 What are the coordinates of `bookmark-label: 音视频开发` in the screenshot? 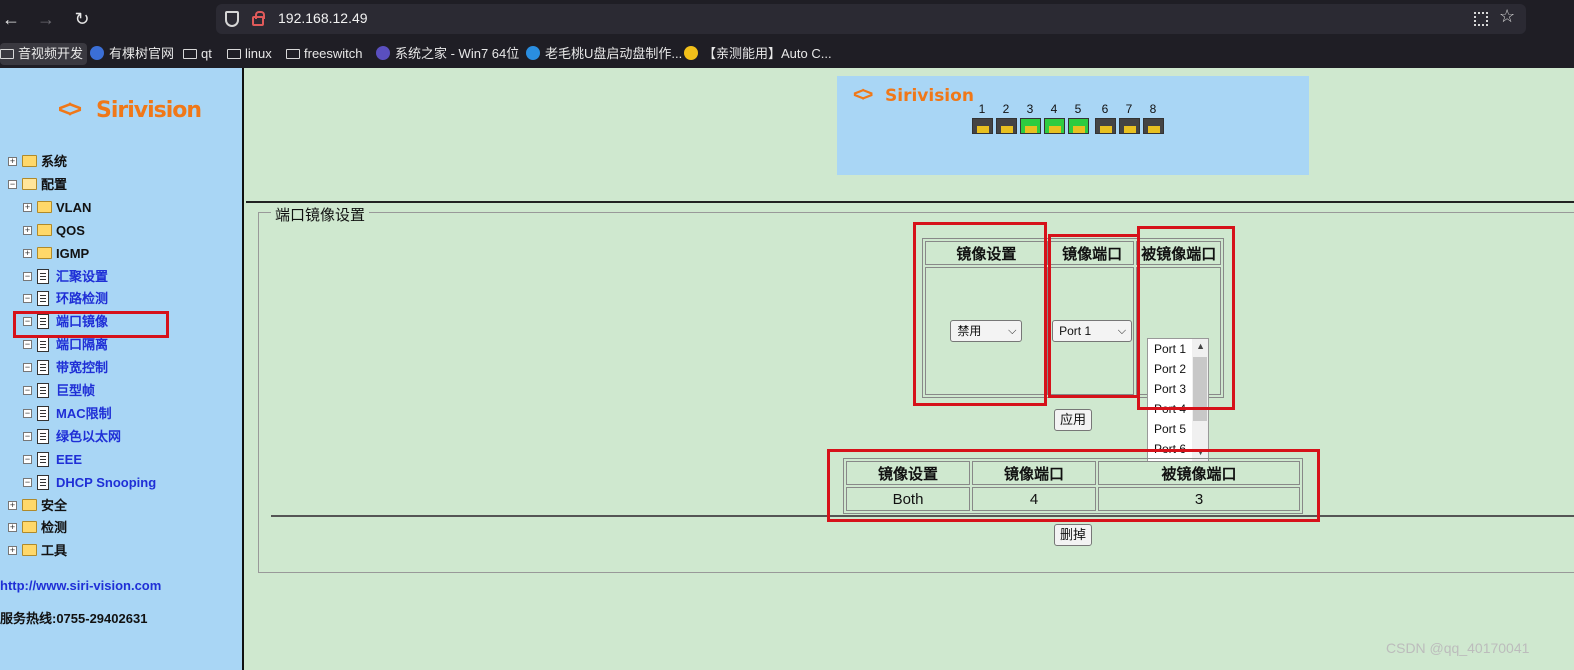 It's located at (51, 53).